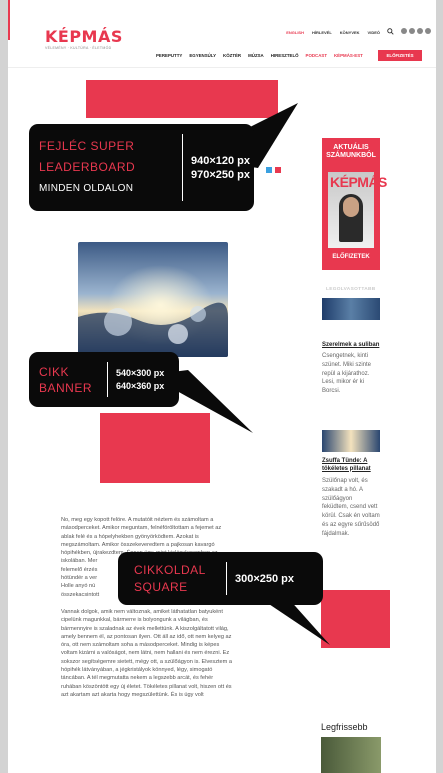 This screenshot has width=443, height=773. Describe the element at coordinates (352, 465) in the screenshot. I see `popular-title-2: Zsuffa Tünde: A tökéletes pillanat` at that location.